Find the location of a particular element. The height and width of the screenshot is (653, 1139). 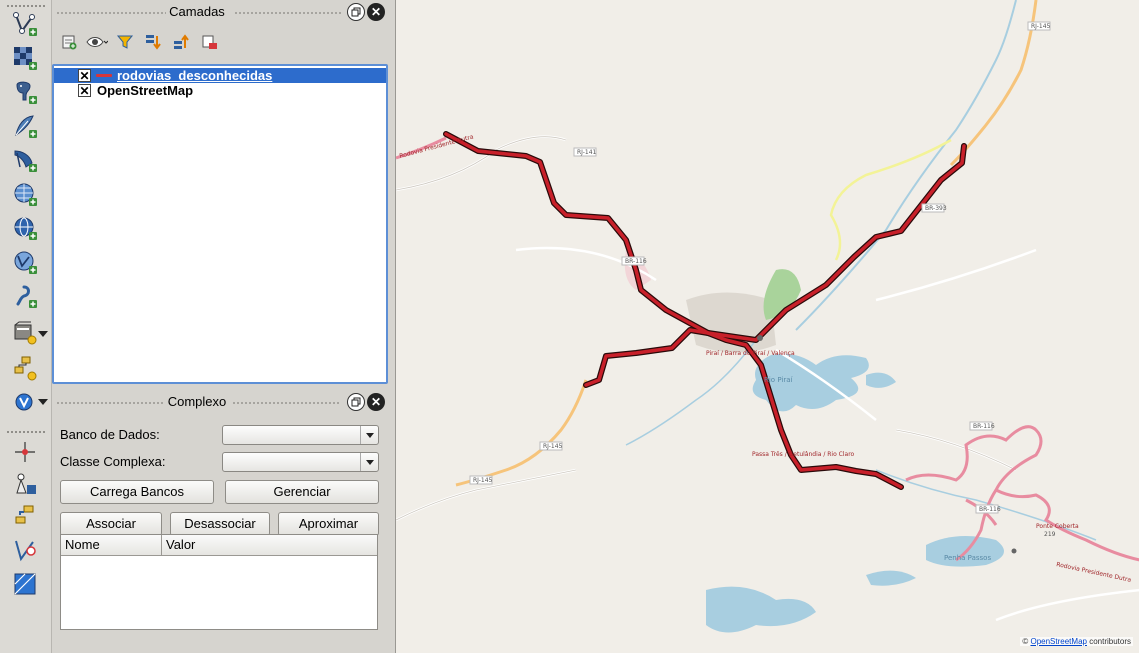

classe-select is located at coordinates (300, 462).